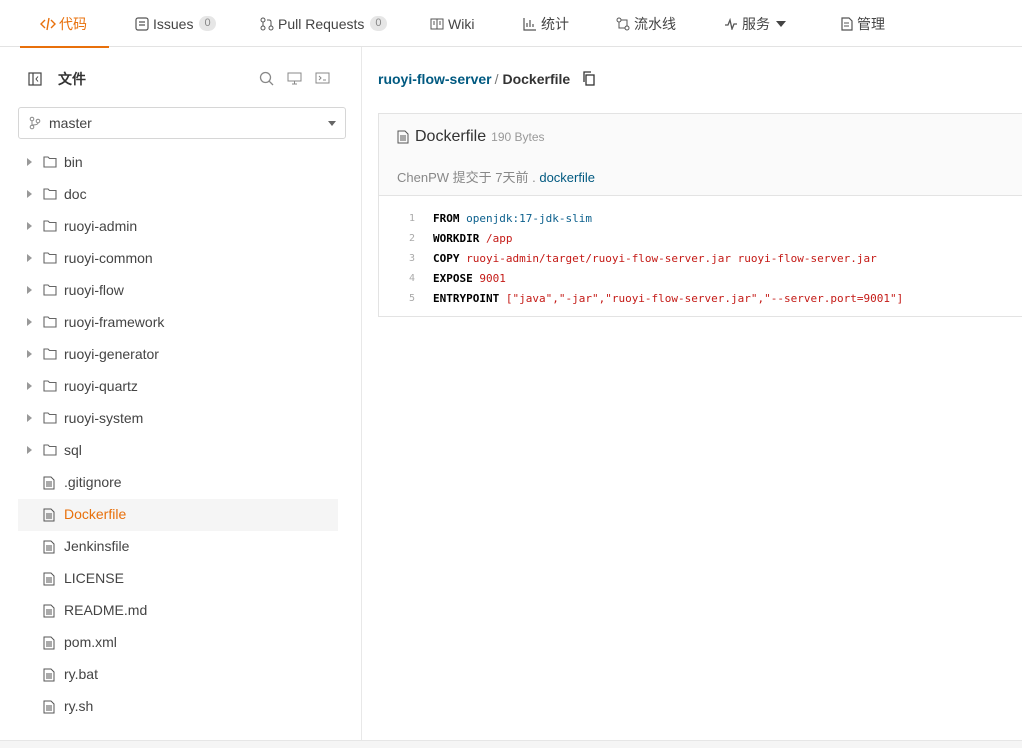 The width and height of the screenshot is (1022, 748). What do you see at coordinates (530, 24) in the screenshot?
I see `stats-icon` at bounding box center [530, 24].